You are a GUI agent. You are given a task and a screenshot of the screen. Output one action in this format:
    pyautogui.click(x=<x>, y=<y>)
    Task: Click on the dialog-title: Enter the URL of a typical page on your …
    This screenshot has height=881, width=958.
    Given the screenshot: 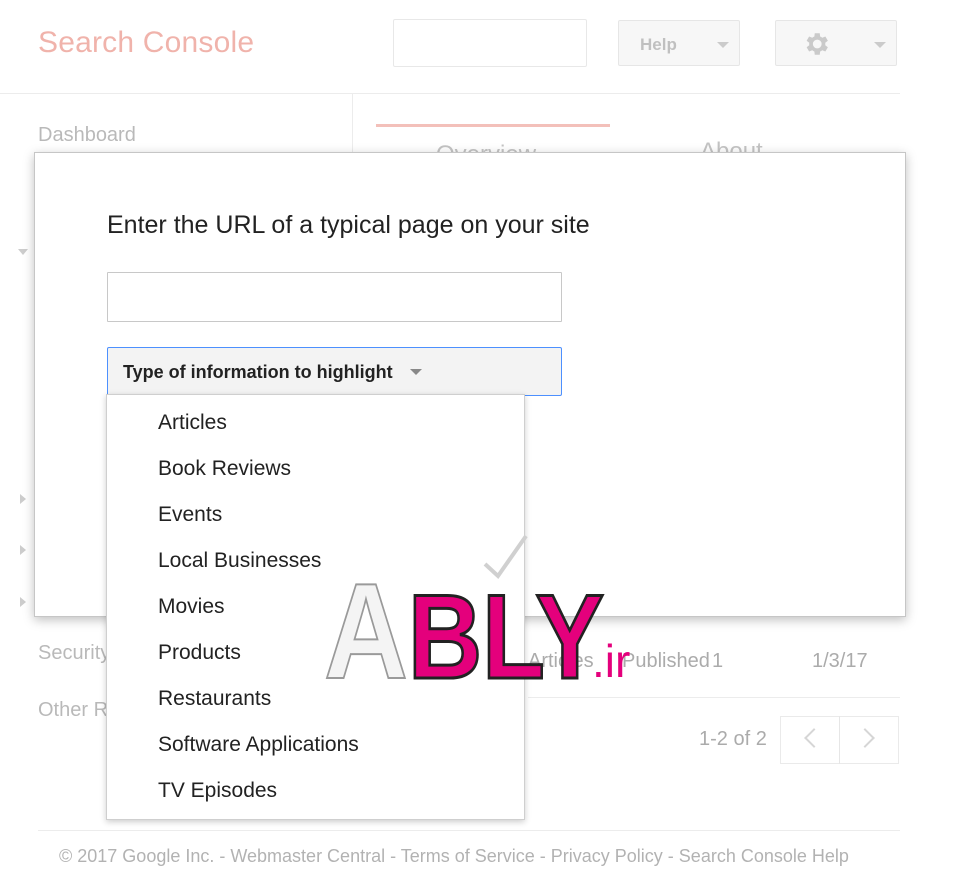 What is the action you would take?
    pyautogui.click(x=348, y=225)
    